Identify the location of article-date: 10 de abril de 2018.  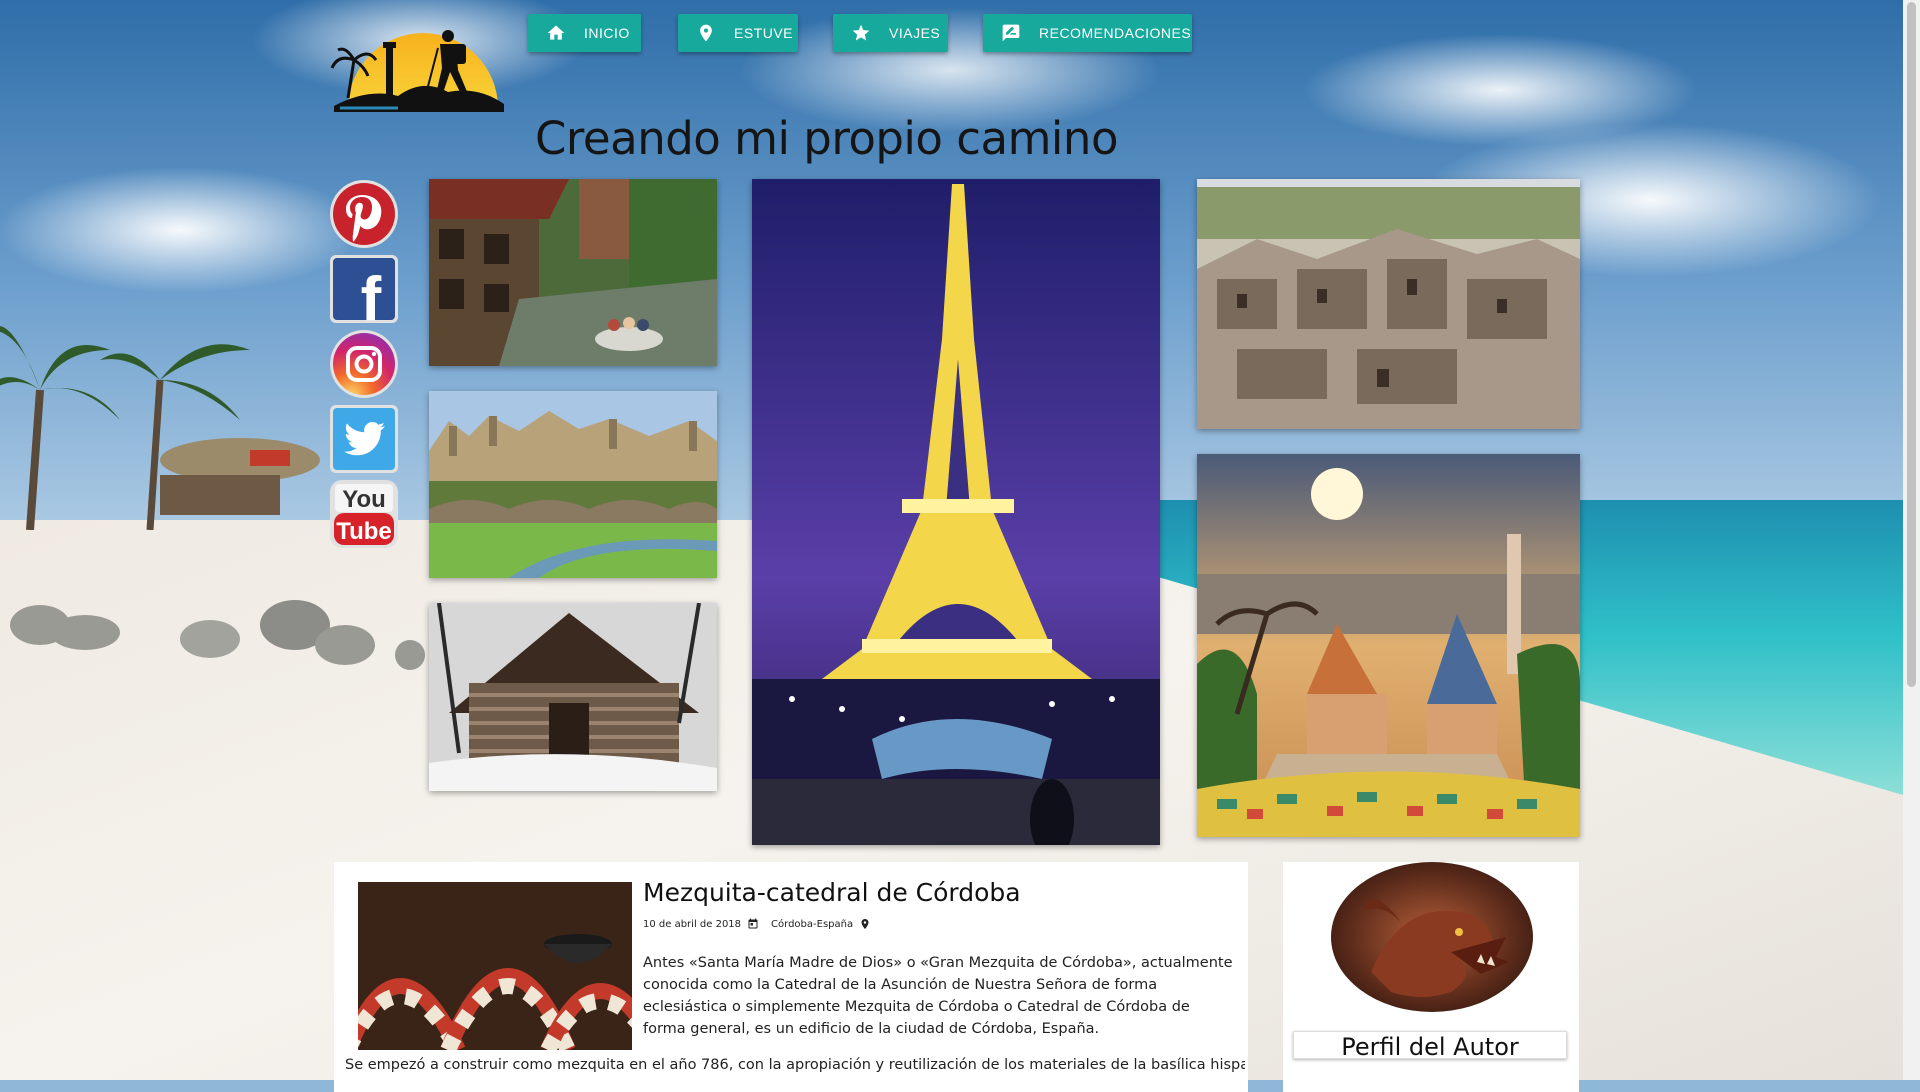
(692, 924).